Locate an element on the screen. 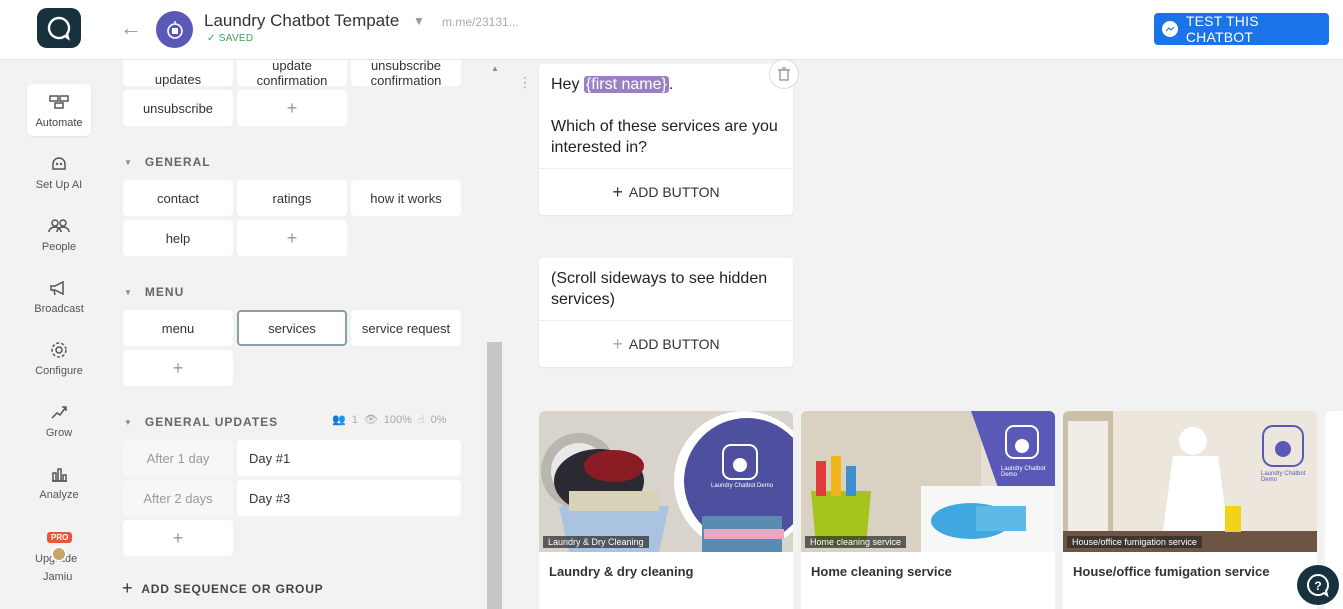 Image resolution: width=1343 pixels, height=609 pixels. click-icon: ☝ is located at coordinates (421, 420).